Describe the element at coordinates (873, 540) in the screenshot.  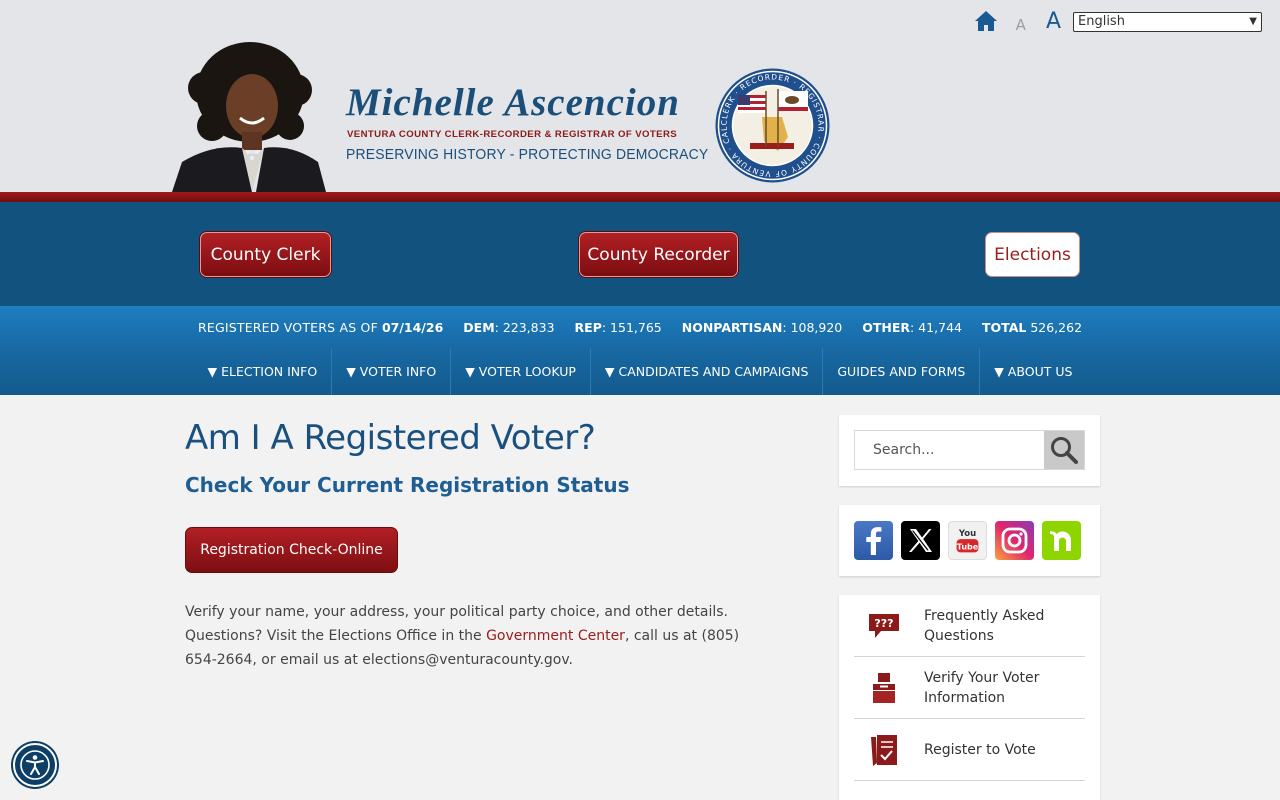
I see `facebook-icon` at that location.